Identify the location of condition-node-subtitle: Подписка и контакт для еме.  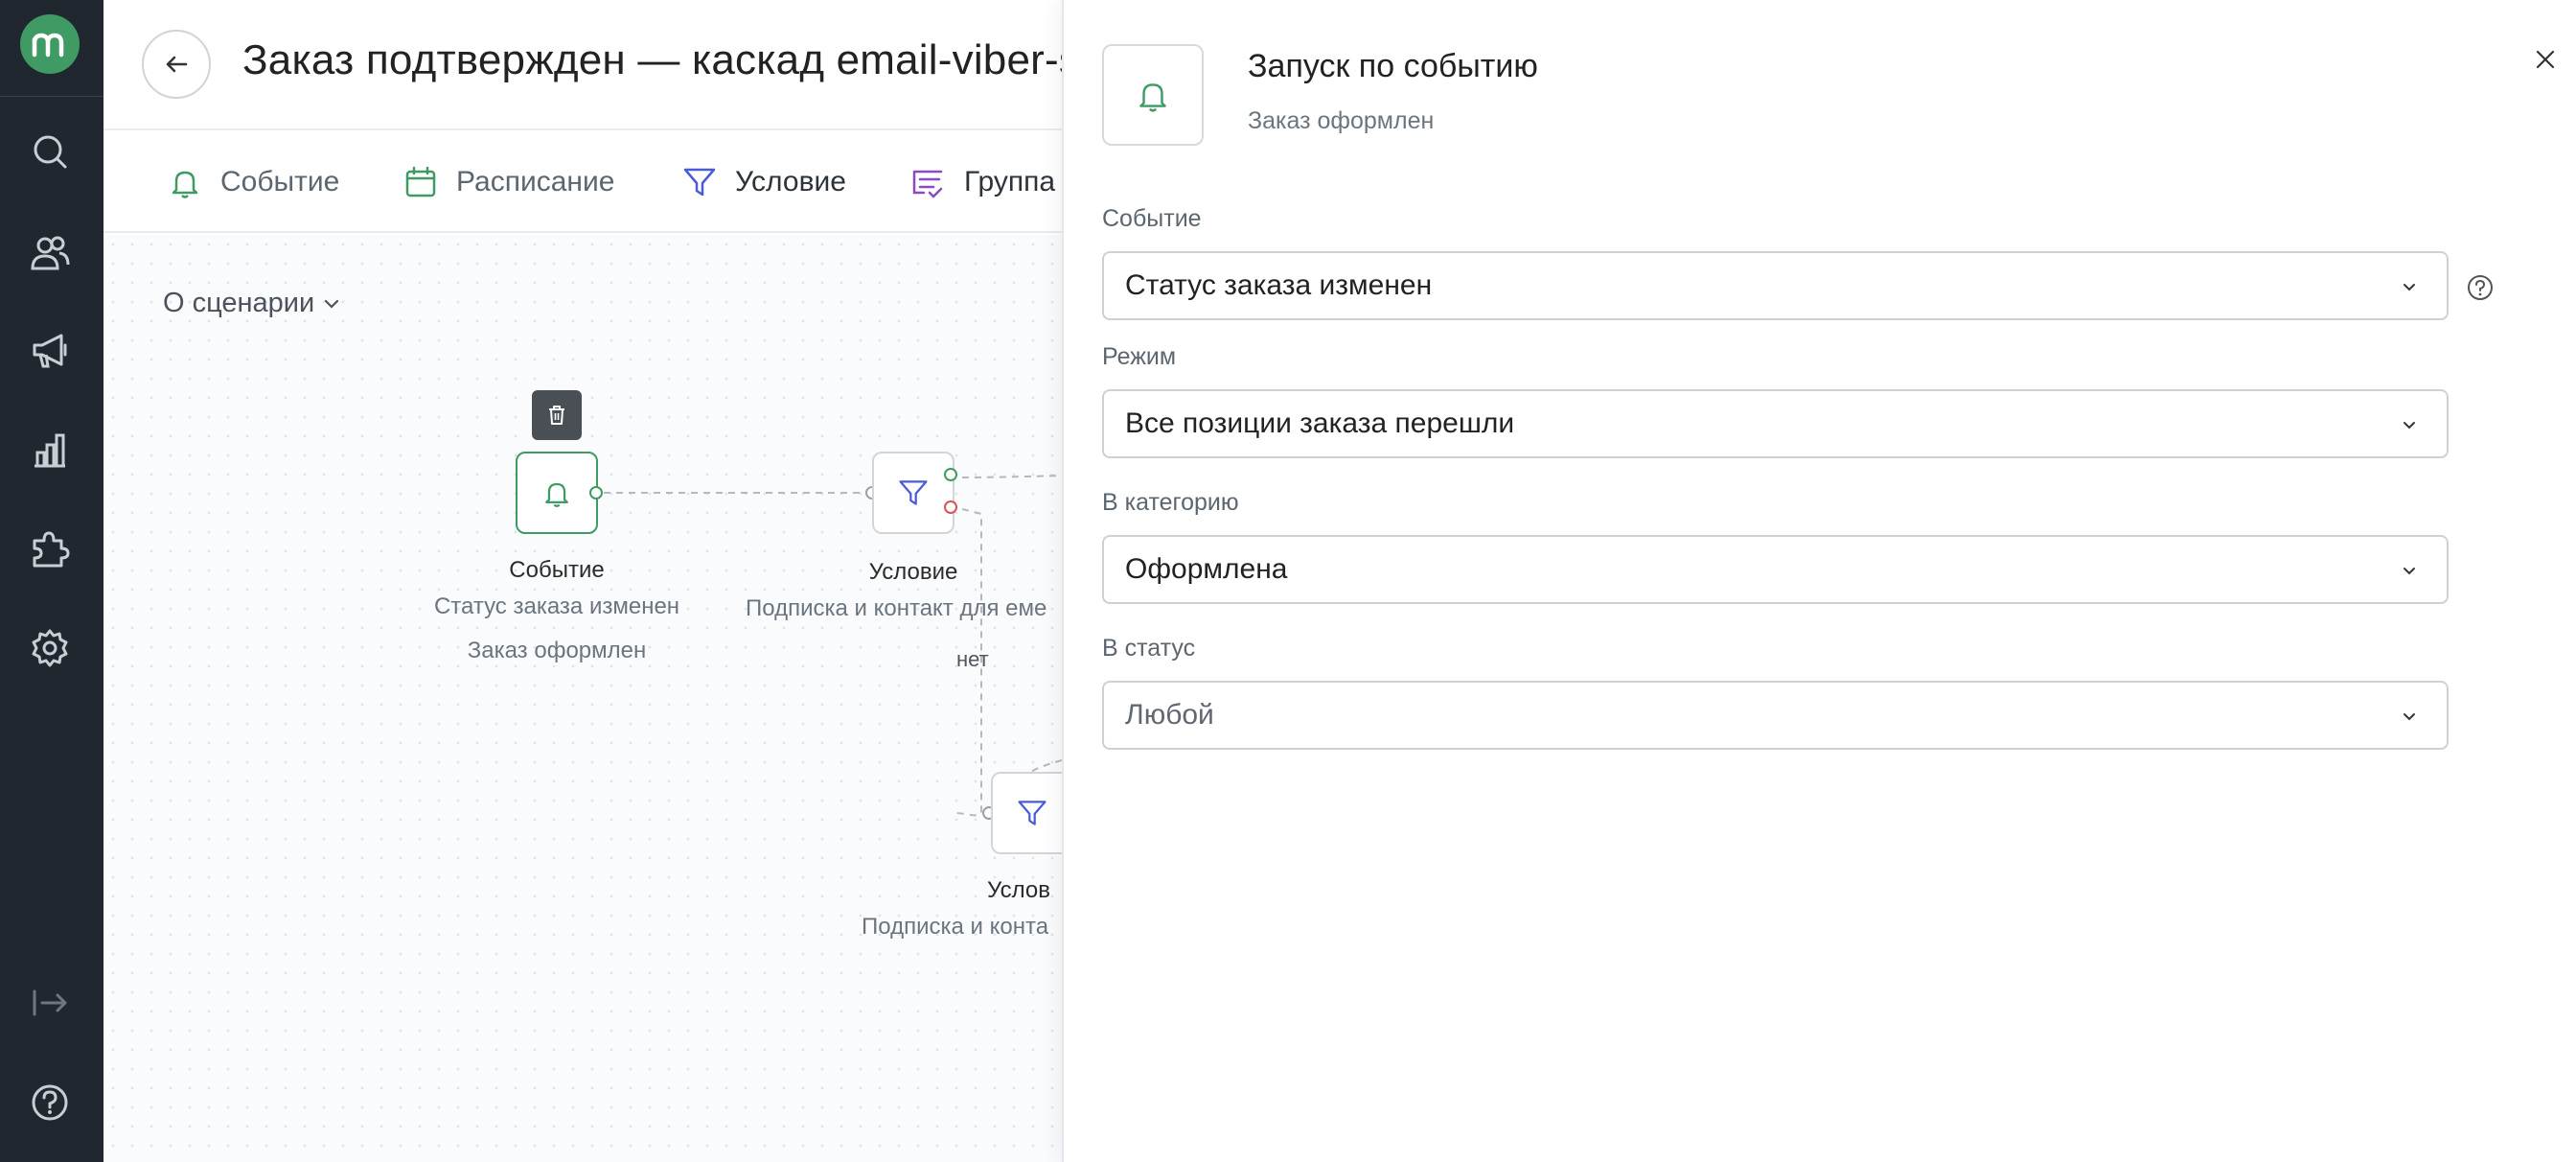
(897, 608).